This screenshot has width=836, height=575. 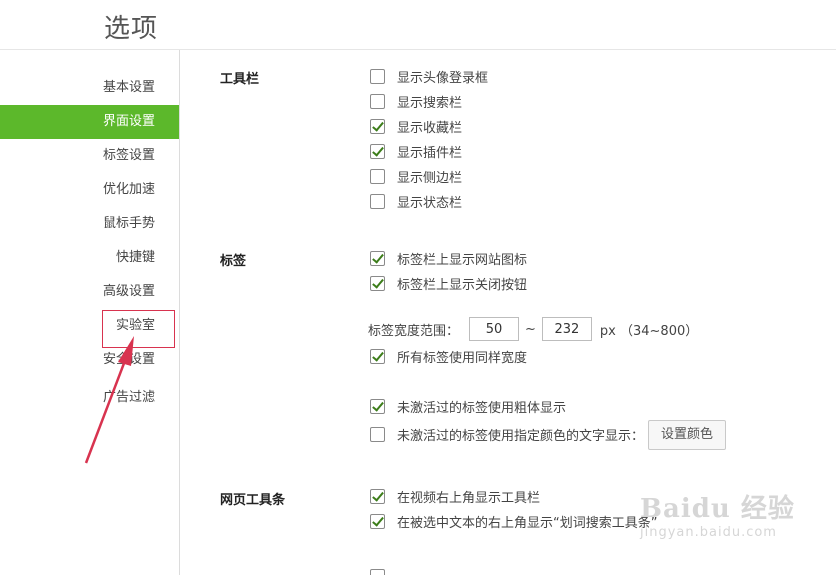 I want to click on section-label-web-toolbar: 网页工具条, so click(x=253, y=500).